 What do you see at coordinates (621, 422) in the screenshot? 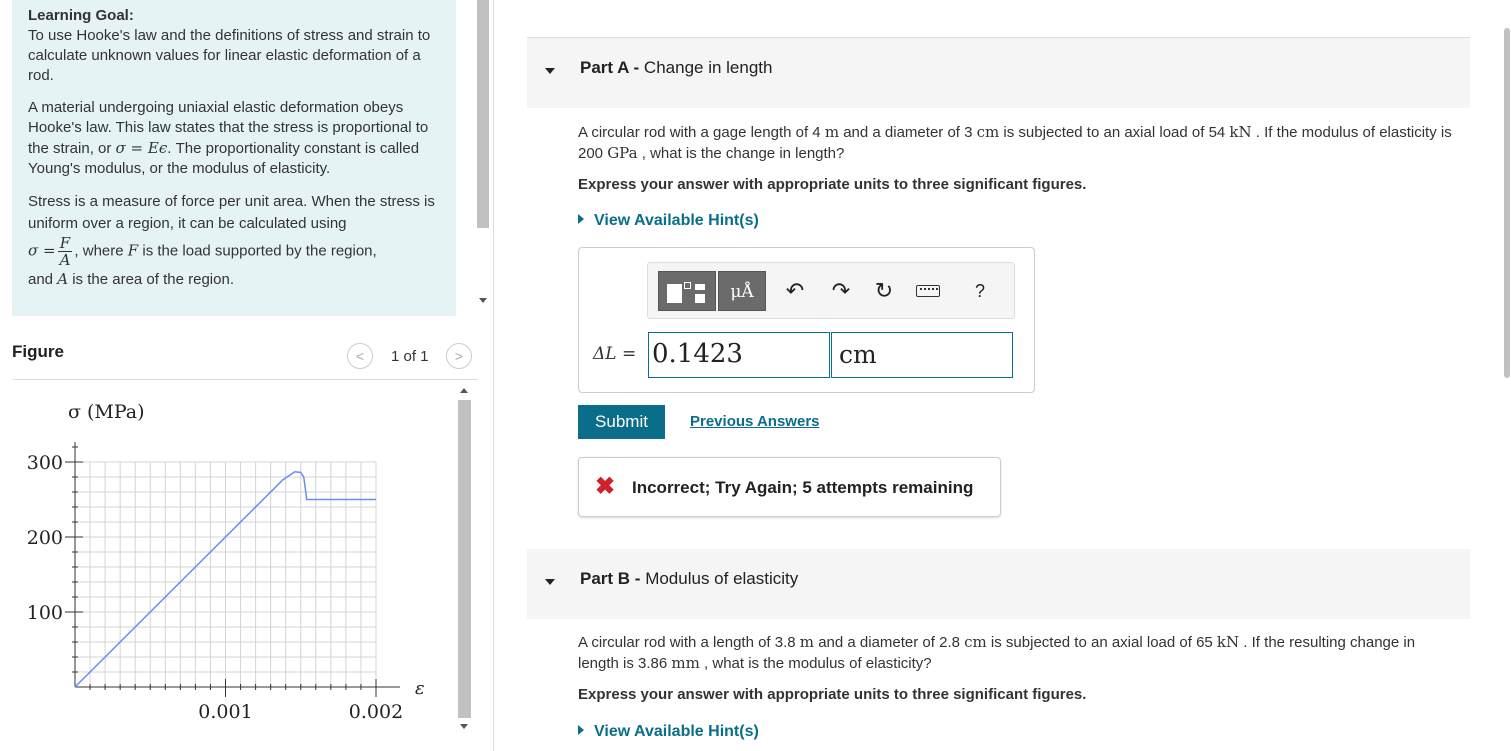
I see `submit-button: Submit` at bounding box center [621, 422].